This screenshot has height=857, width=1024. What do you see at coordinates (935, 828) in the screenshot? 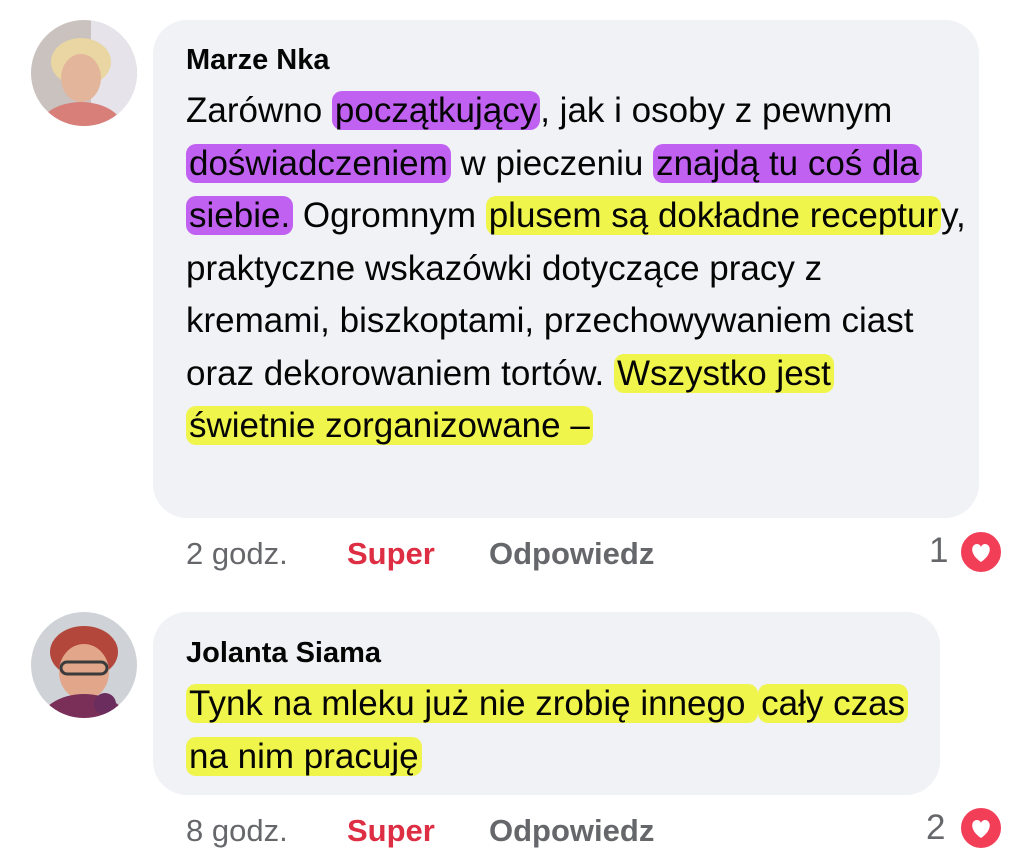
I see `reaction-count: 2` at bounding box center [935, 828].